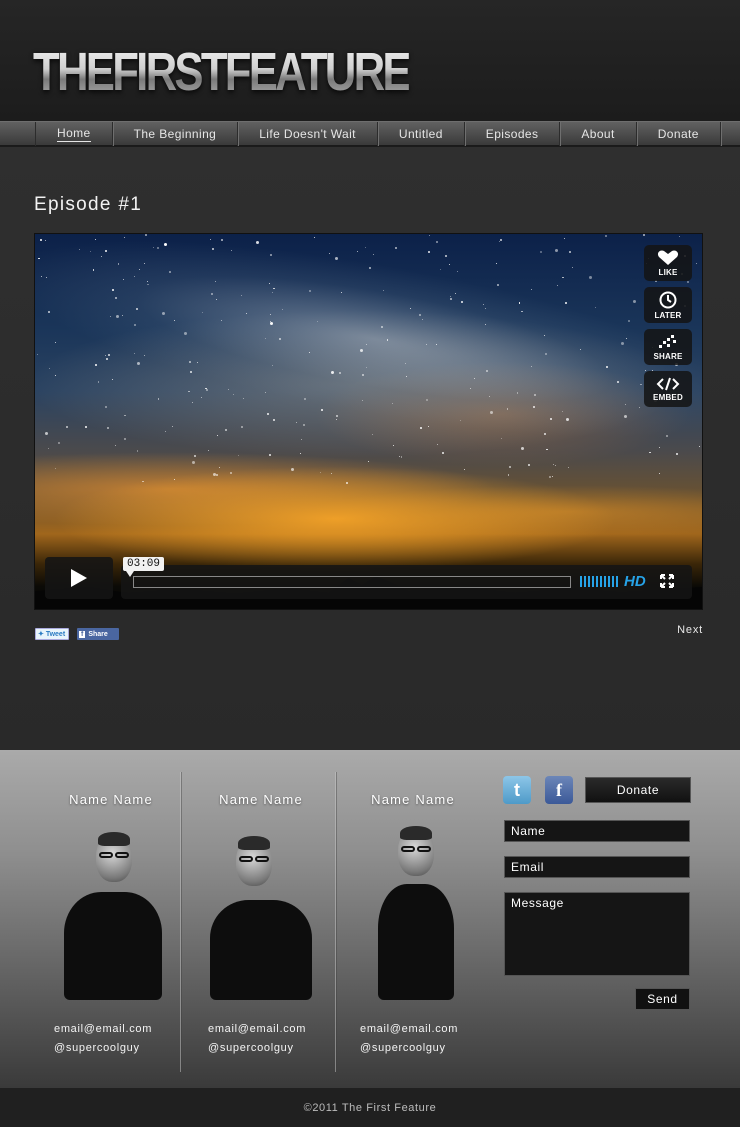 The height and width of the screenshot is (1127, 740). What do you see at coordinates (668, 305) in the screenshot?
I see `watch-later-button: LATER` at bounding box center [668, 305].